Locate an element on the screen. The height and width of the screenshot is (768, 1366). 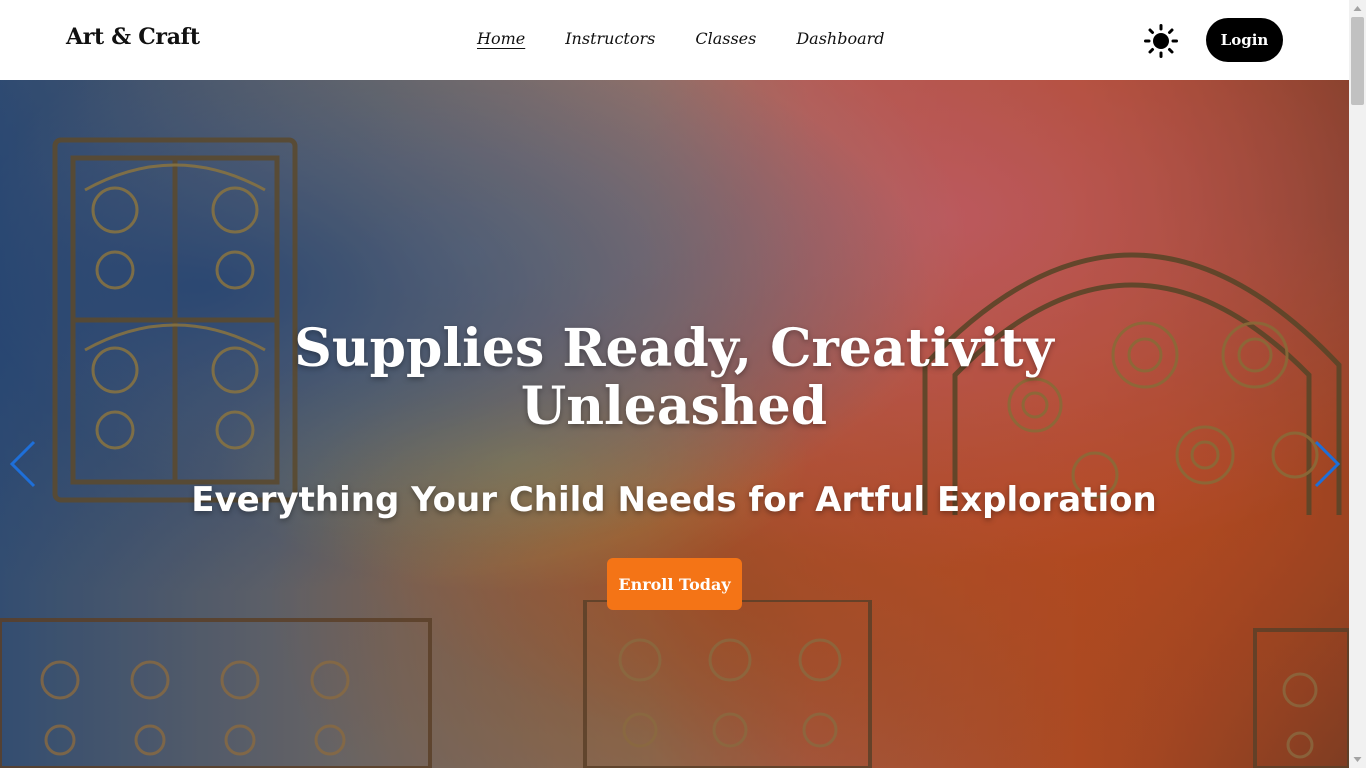
chevron-left-icon is located at coordinates (23, 464).